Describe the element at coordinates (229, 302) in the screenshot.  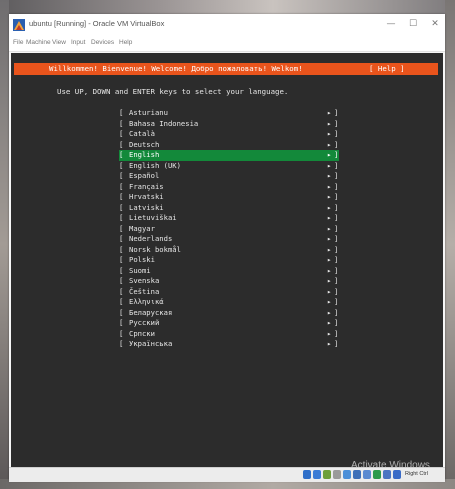
I see `language-item: [Ελληνικά ▸]` at that location.